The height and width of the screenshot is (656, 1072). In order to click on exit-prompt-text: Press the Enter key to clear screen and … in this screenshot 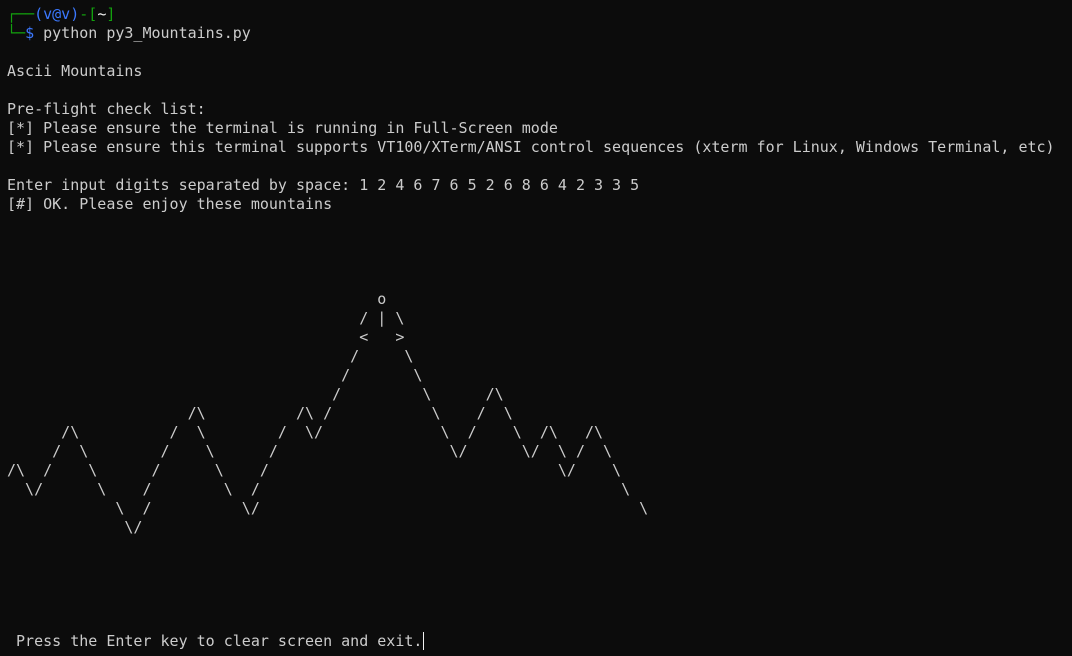, I will do `click(215, 641)`.